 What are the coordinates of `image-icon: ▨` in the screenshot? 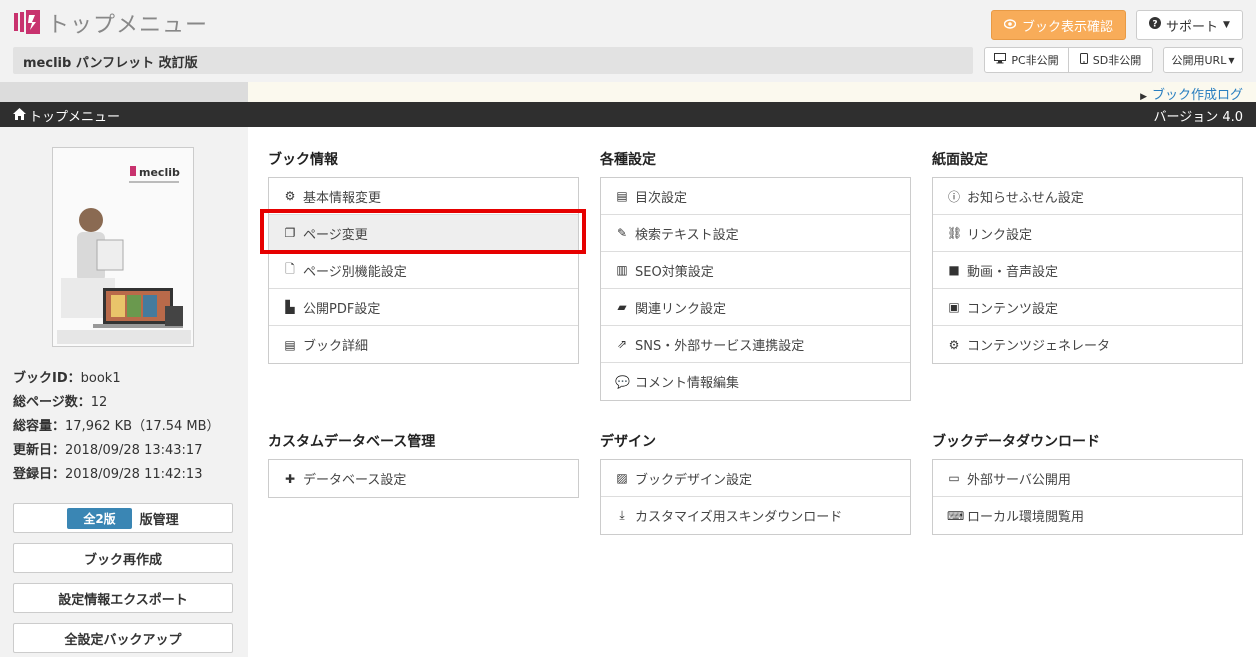 It's located at (622, 478).